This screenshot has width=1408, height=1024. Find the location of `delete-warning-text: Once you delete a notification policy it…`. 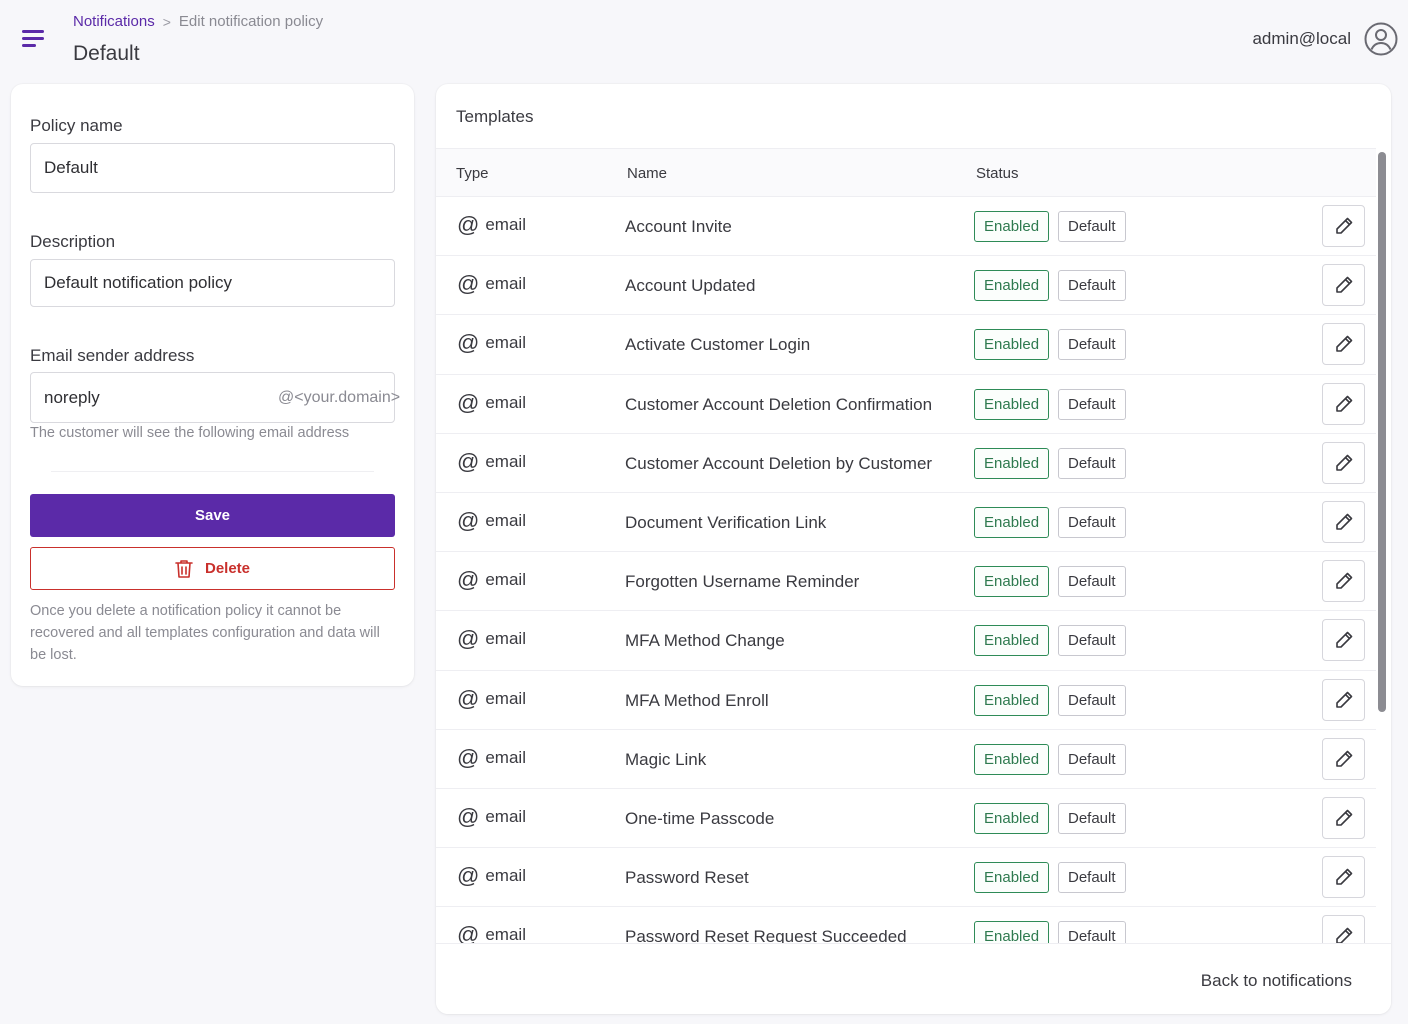

delete-warning-text: Once you delete a notification policy it… is located at coordinates (205, 633).